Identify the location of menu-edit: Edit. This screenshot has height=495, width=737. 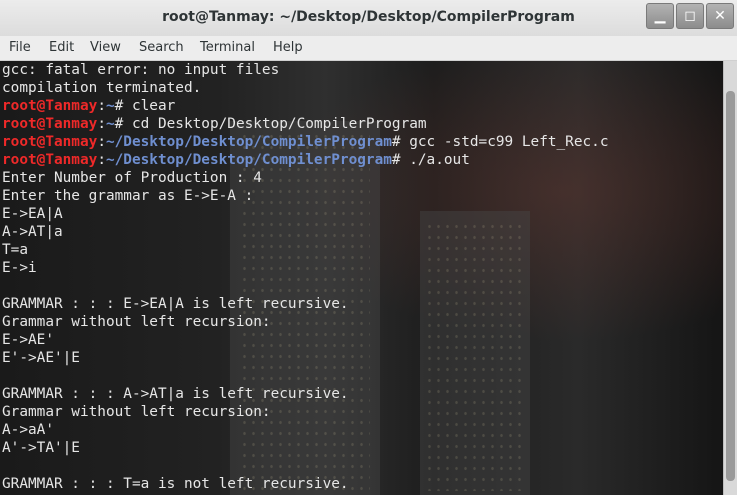
(61, 47).